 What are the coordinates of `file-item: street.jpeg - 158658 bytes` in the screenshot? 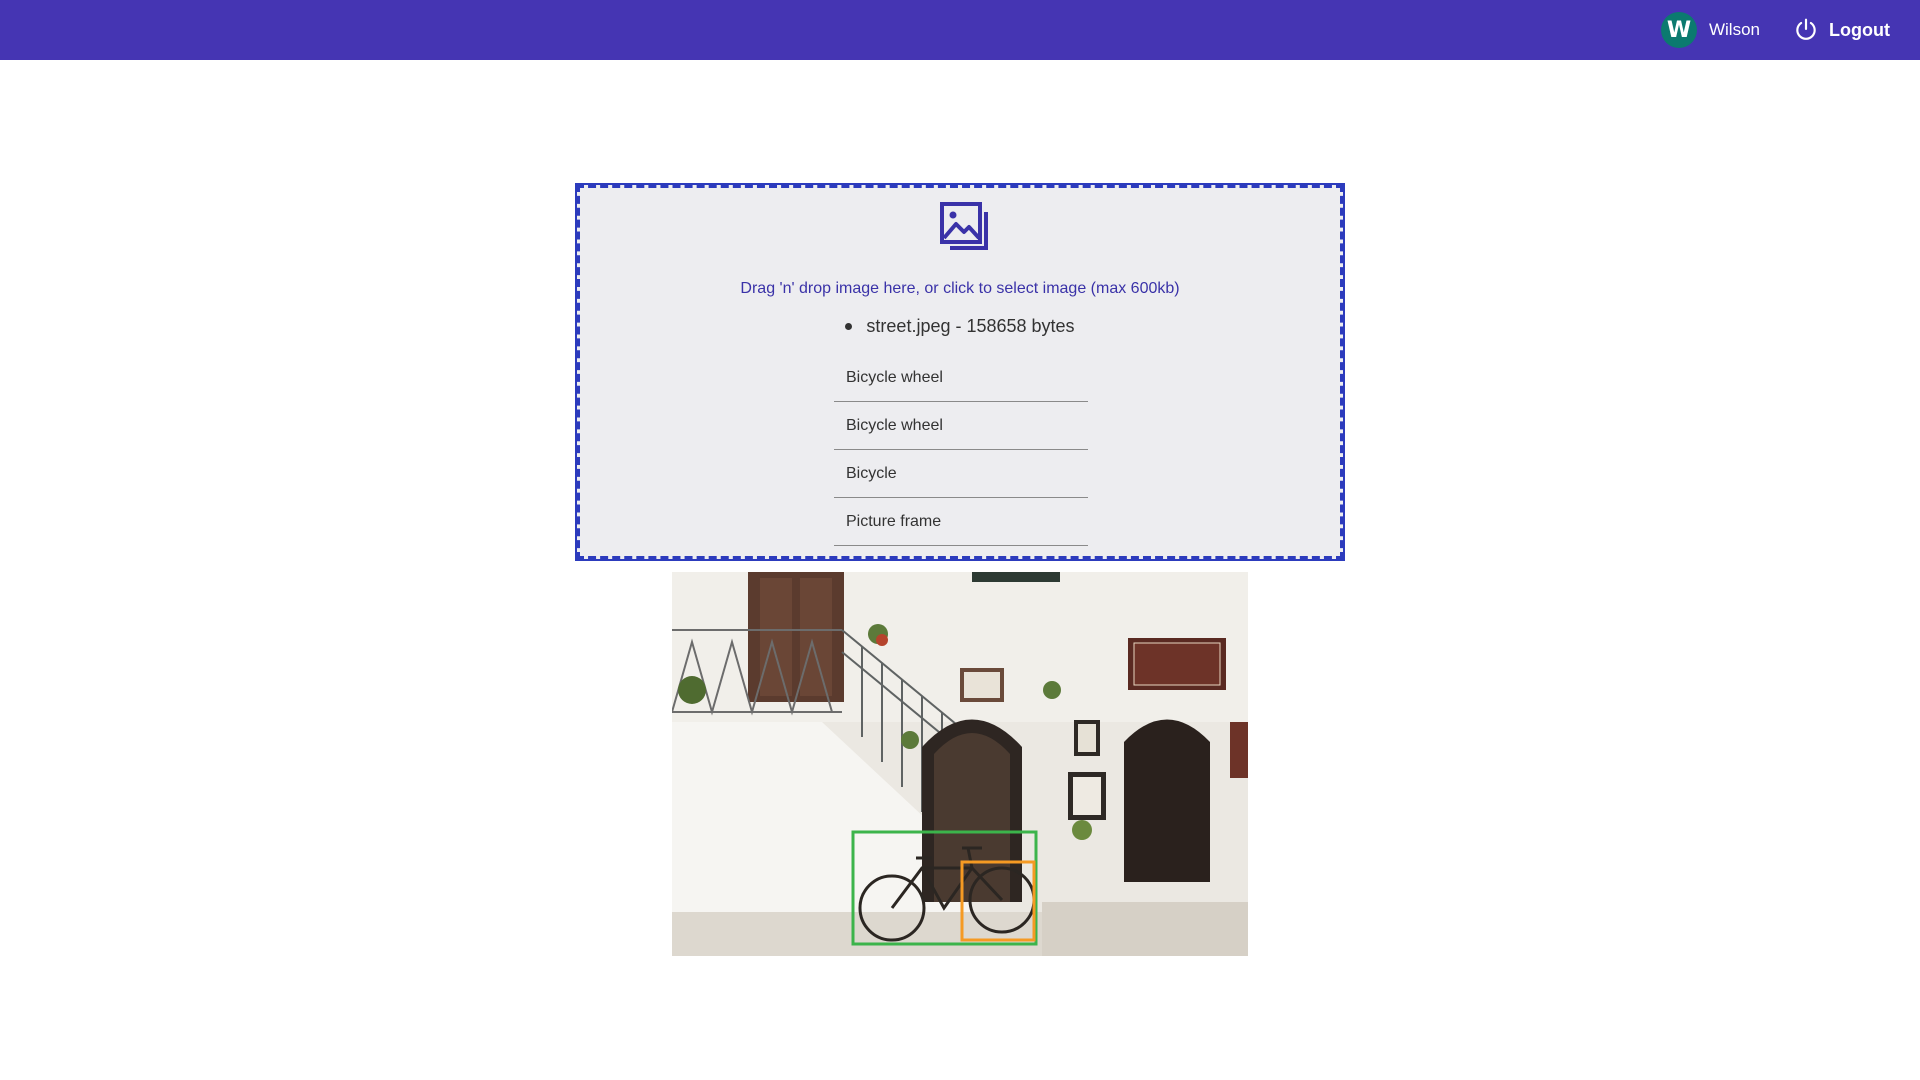 It's located at (960, 326).